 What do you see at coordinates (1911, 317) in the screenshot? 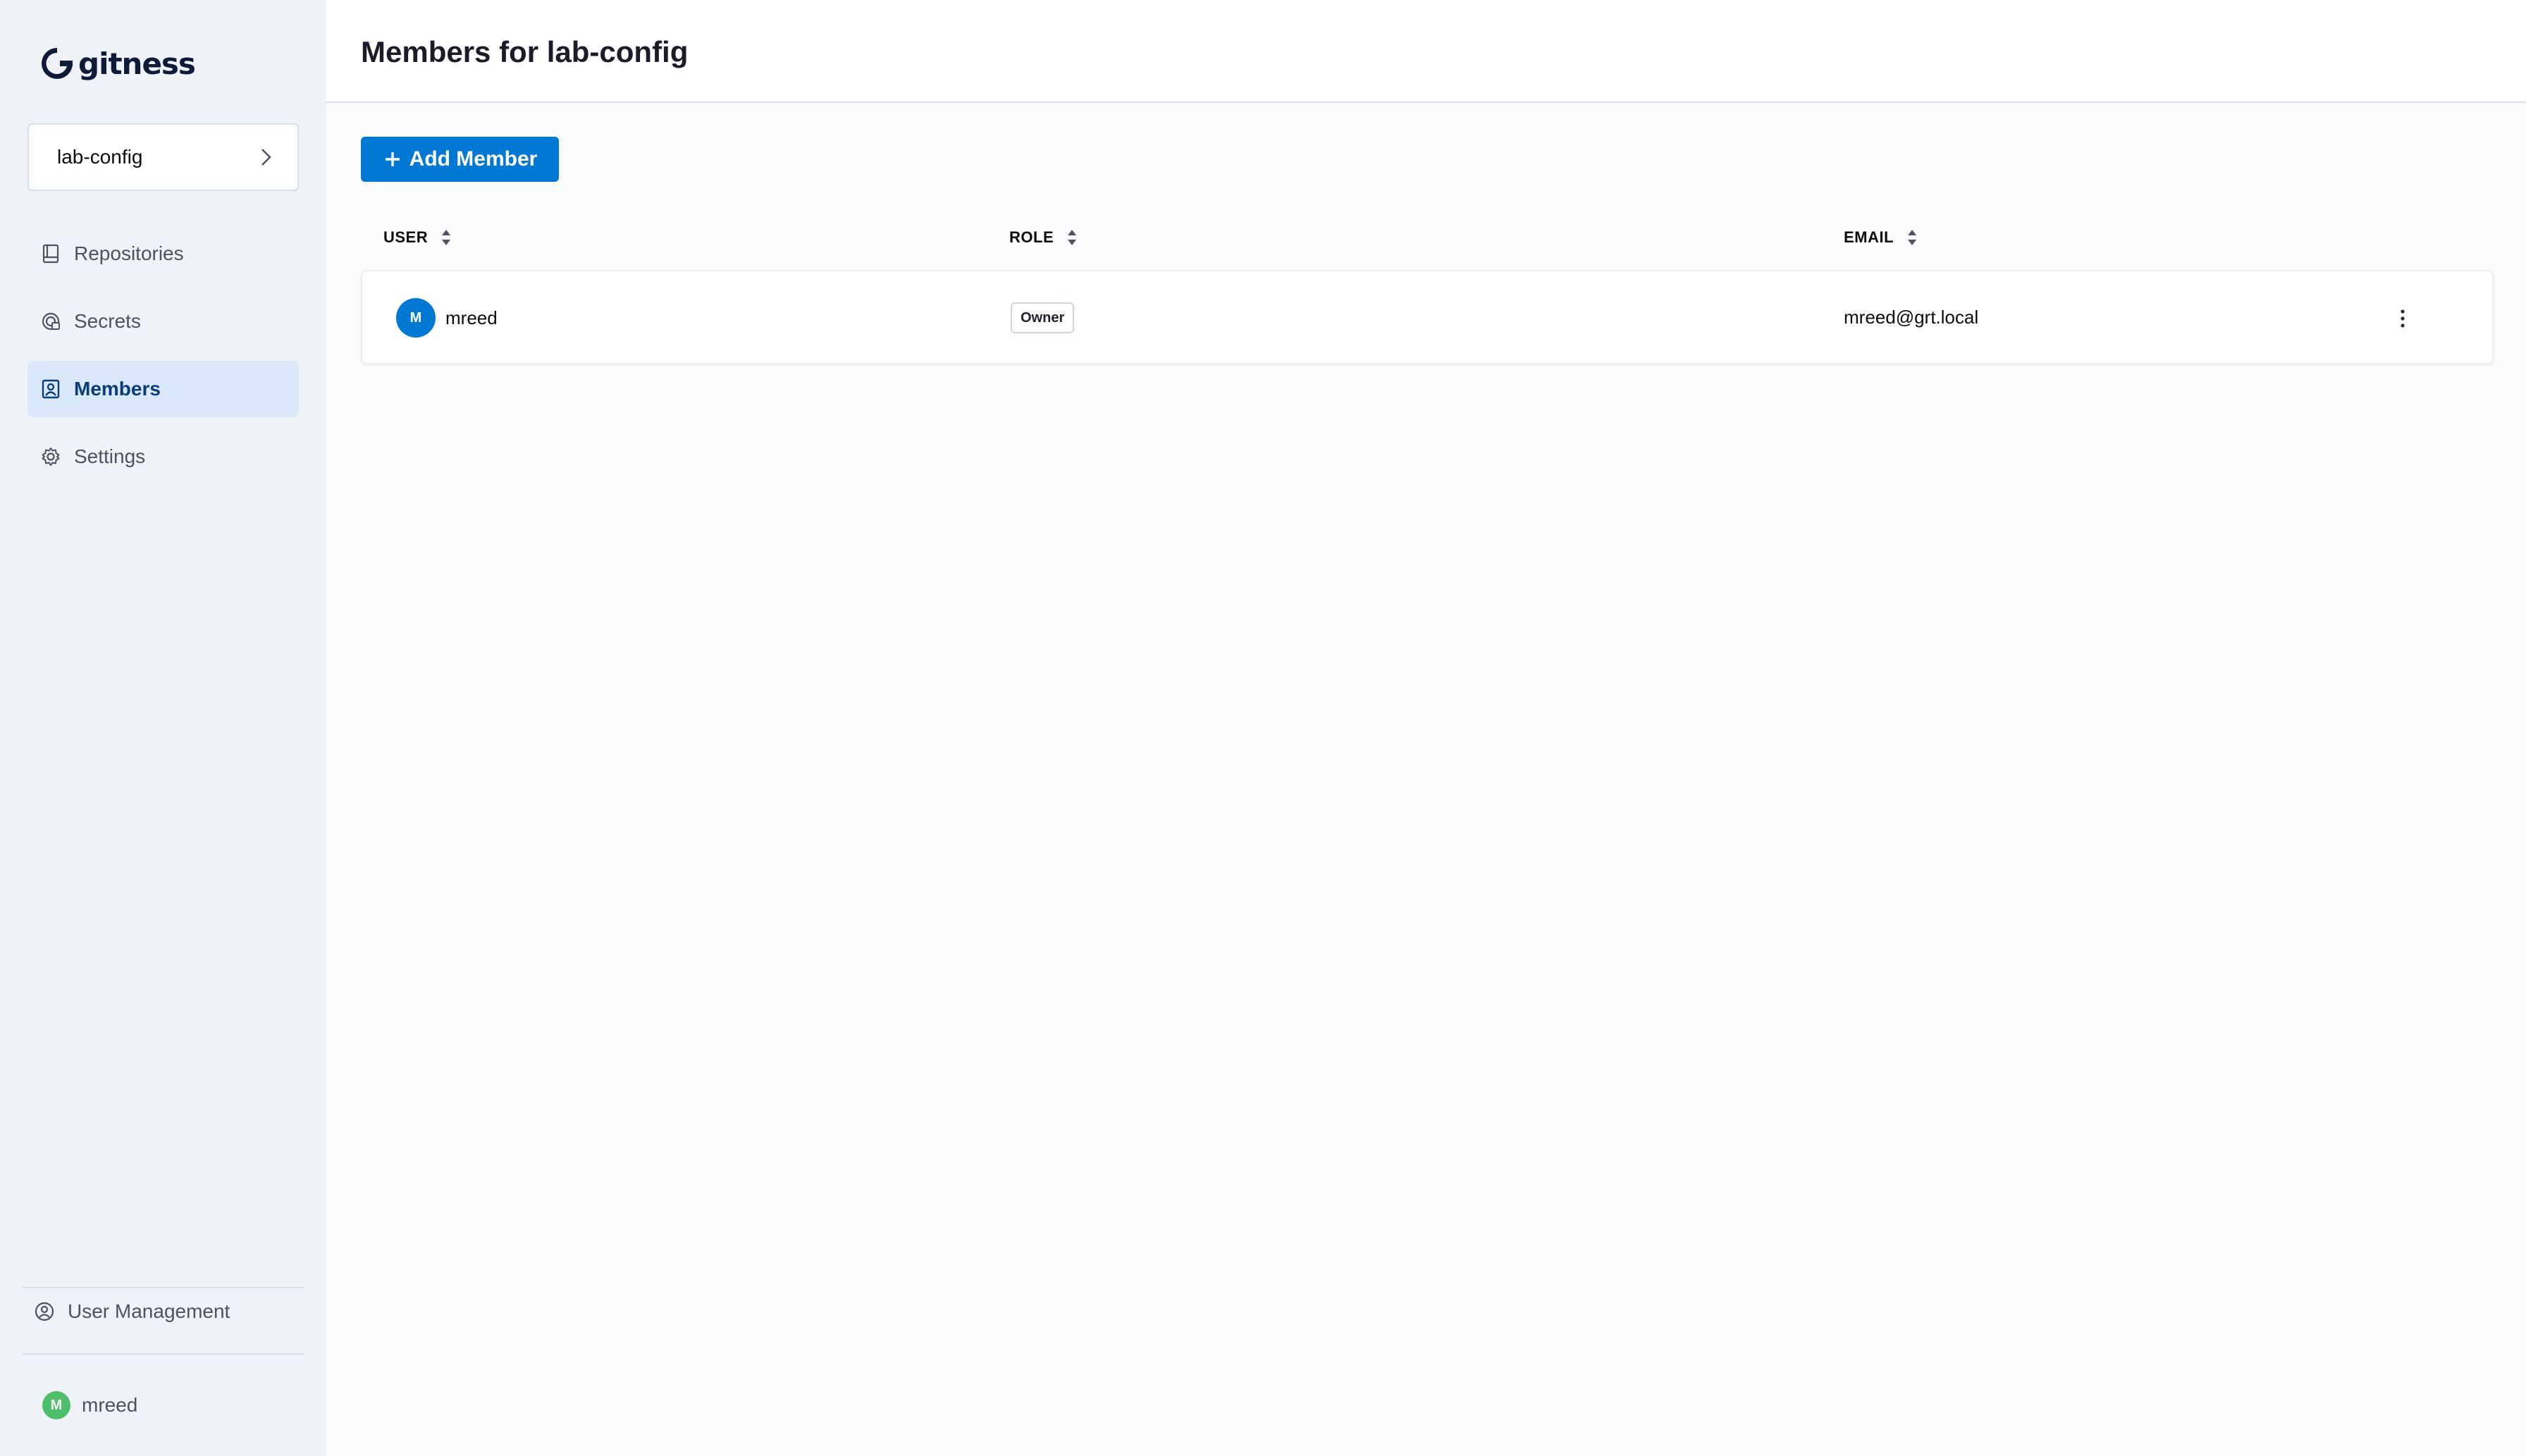
I see `email-cell: mreed@grt.local` at bounding box center [1911, 317].